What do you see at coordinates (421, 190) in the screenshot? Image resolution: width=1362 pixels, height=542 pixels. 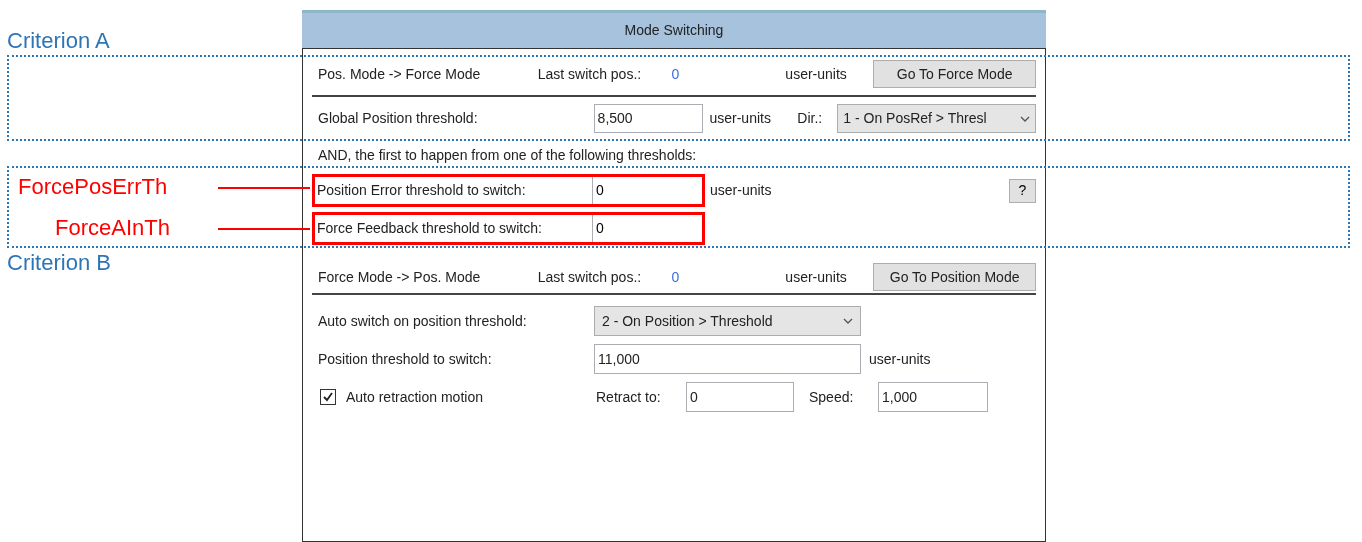 I see `field-label: Position Error threshold to switch:` at bounding box center [421, 190].